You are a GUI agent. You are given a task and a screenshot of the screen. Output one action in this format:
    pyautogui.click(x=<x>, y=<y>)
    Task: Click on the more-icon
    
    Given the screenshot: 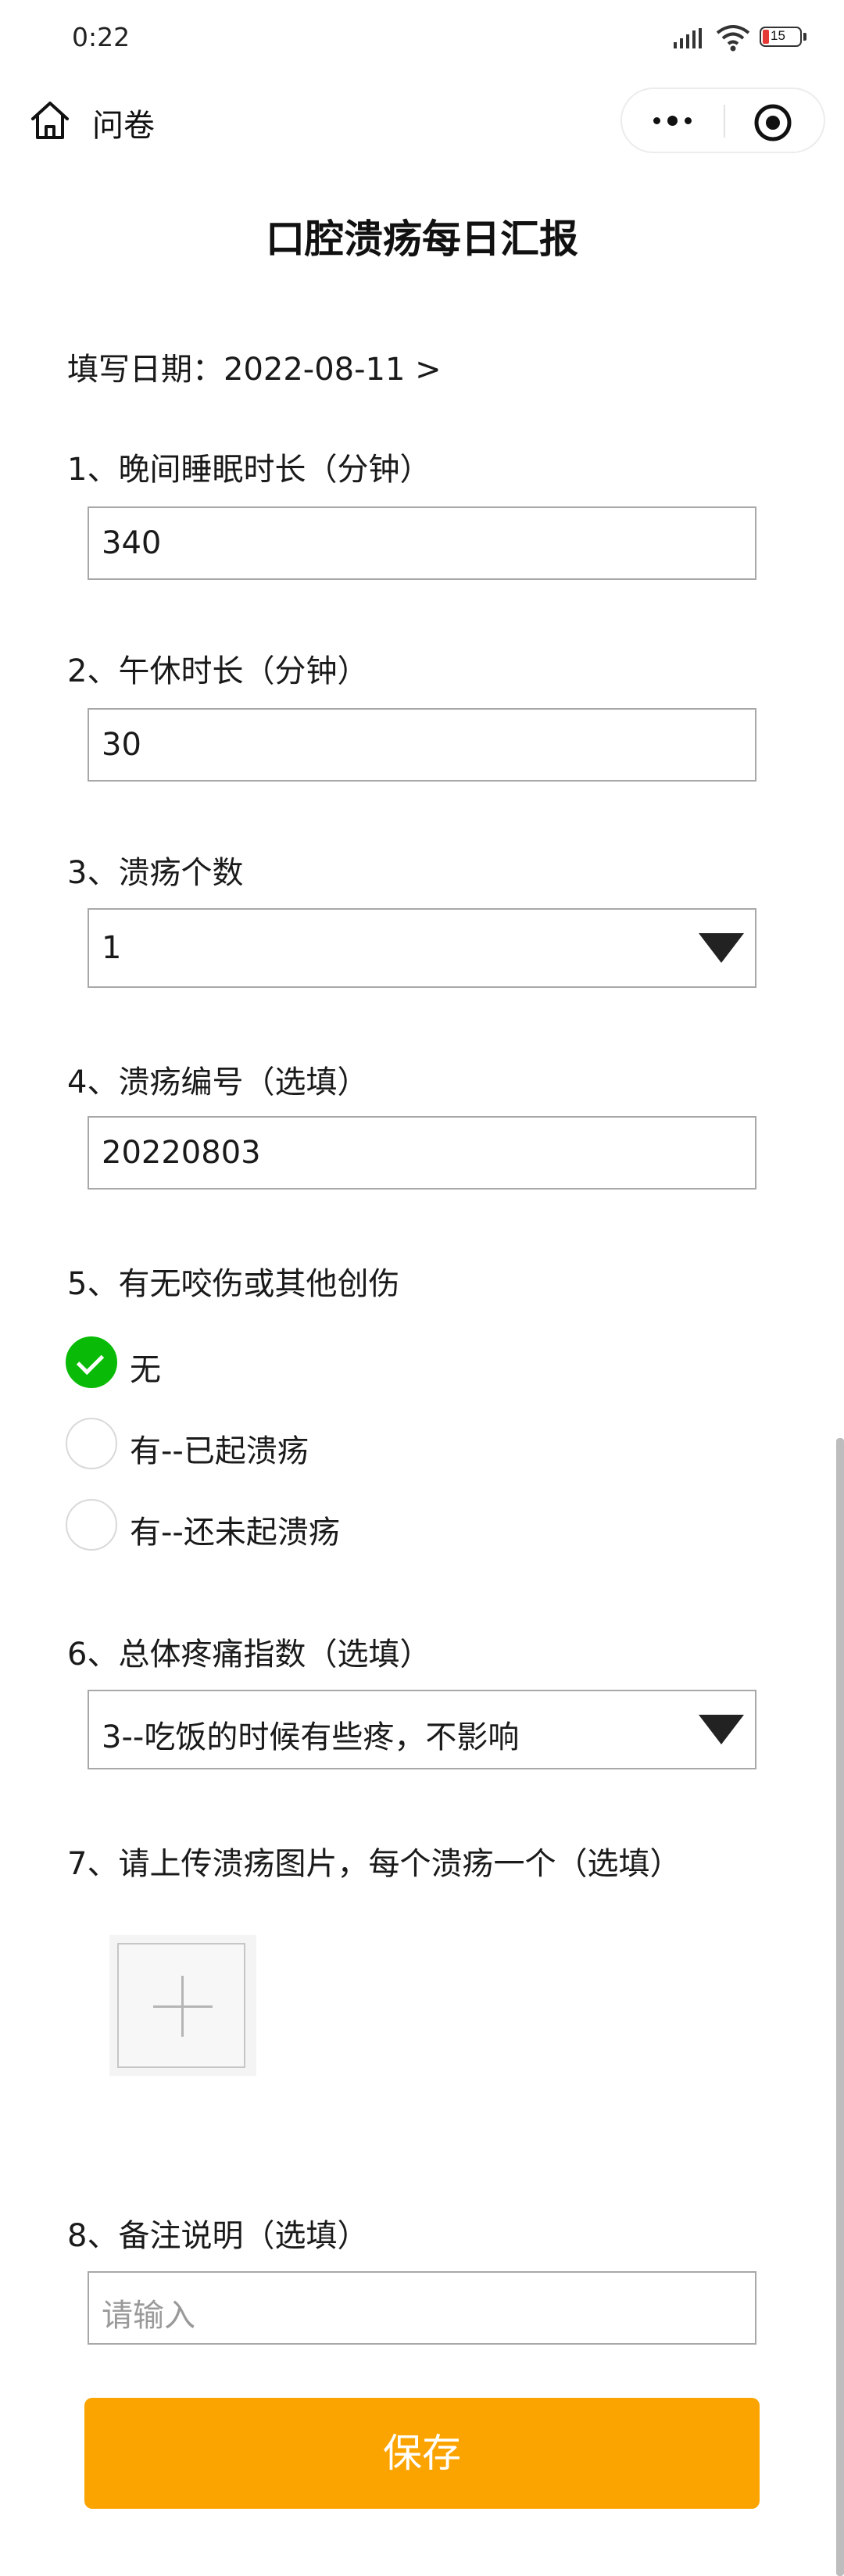 What is the action you would take?
    pyautogui.click(x=673, y=121)
    